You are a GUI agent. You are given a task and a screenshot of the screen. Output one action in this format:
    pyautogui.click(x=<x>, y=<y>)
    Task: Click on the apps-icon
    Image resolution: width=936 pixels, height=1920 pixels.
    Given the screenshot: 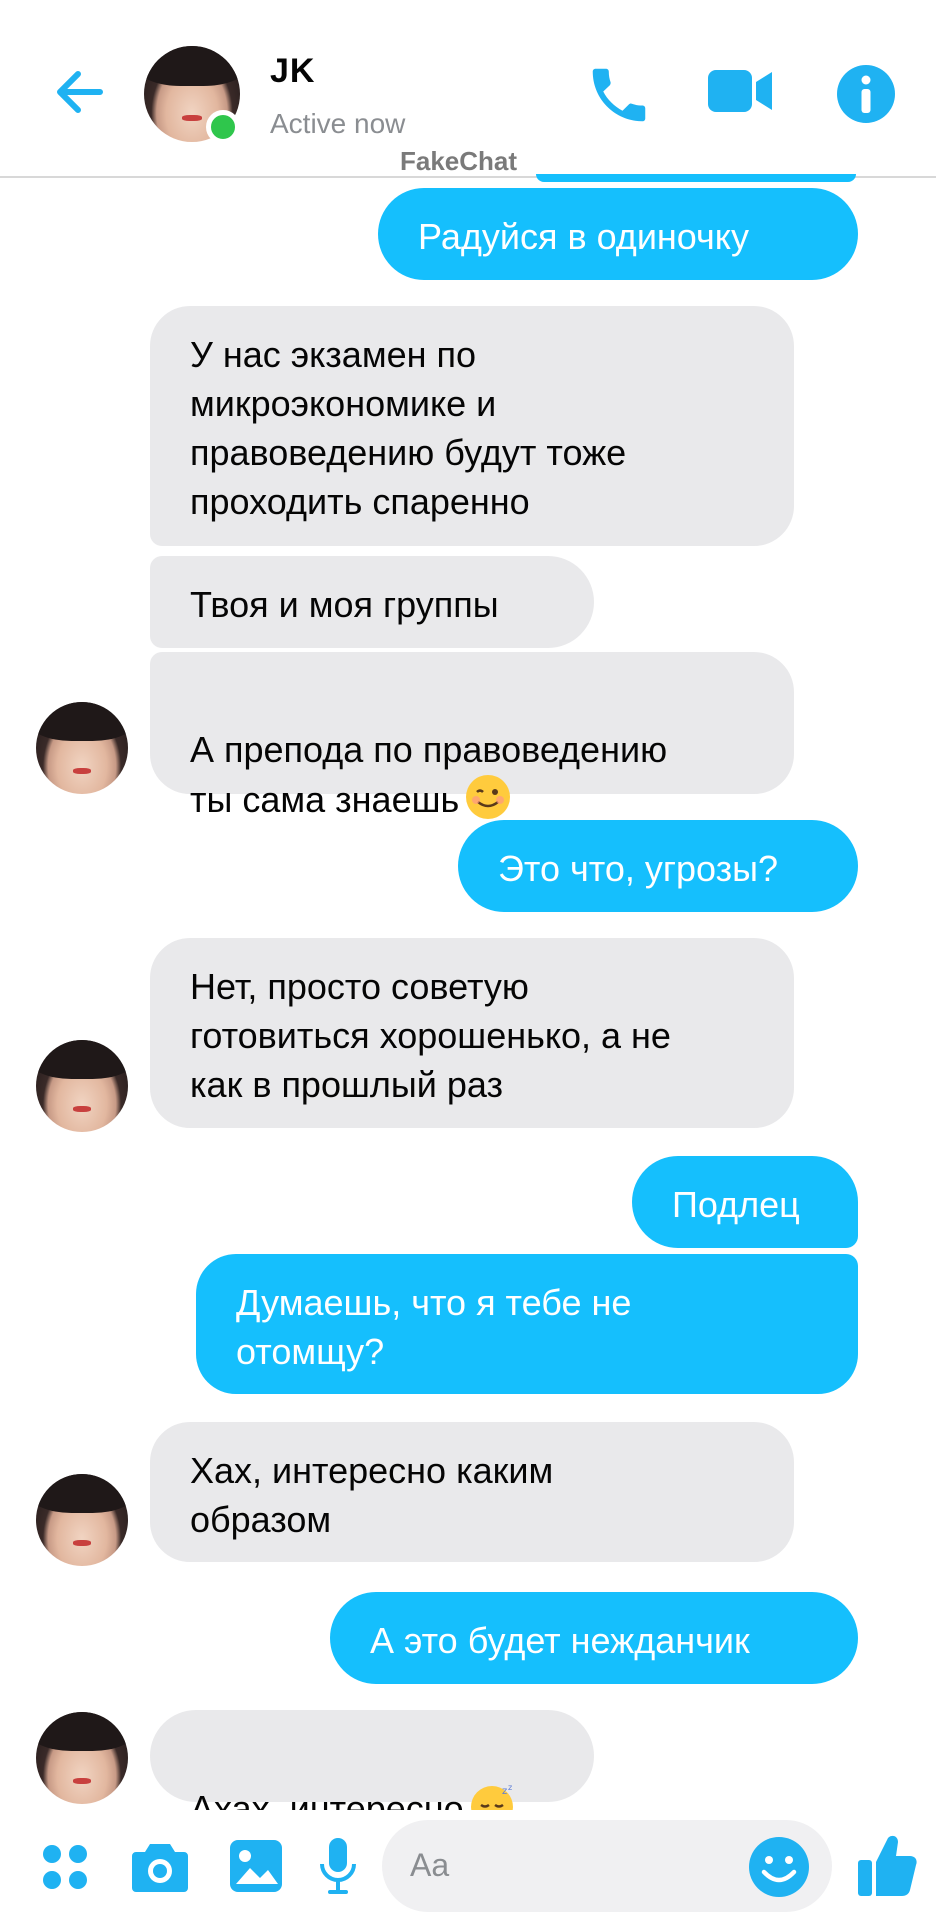 What is the action you would take?
    pyautogui.click(x=65, y=1867)
    